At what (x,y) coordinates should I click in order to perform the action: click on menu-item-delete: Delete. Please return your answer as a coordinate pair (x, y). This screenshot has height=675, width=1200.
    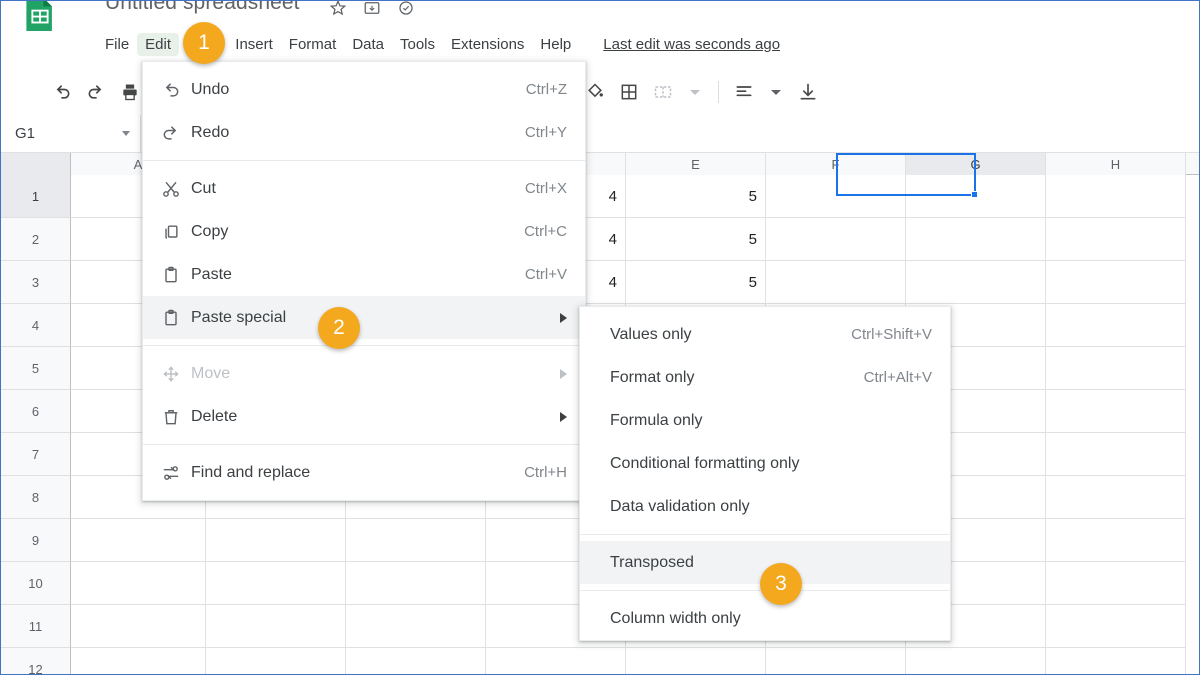
    Looking at the image, I should click on (364, 416).